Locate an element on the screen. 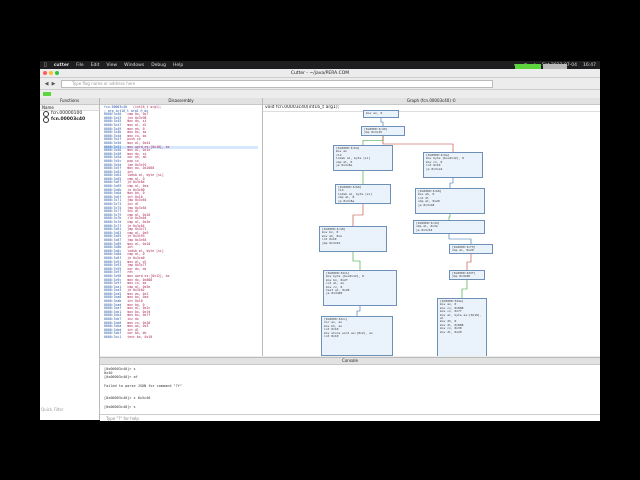  function-icon is located at coordinates (46, 120).